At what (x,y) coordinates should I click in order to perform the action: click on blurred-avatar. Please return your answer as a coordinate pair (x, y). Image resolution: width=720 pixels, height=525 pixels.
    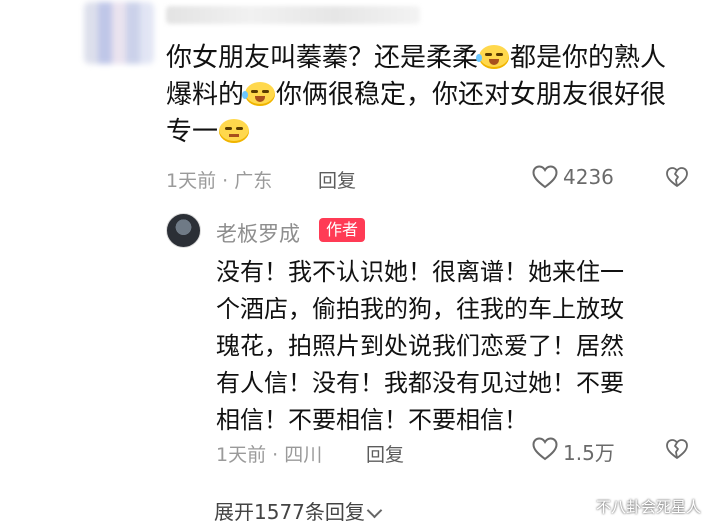
    Looking at the image, I should click on (119, 33).